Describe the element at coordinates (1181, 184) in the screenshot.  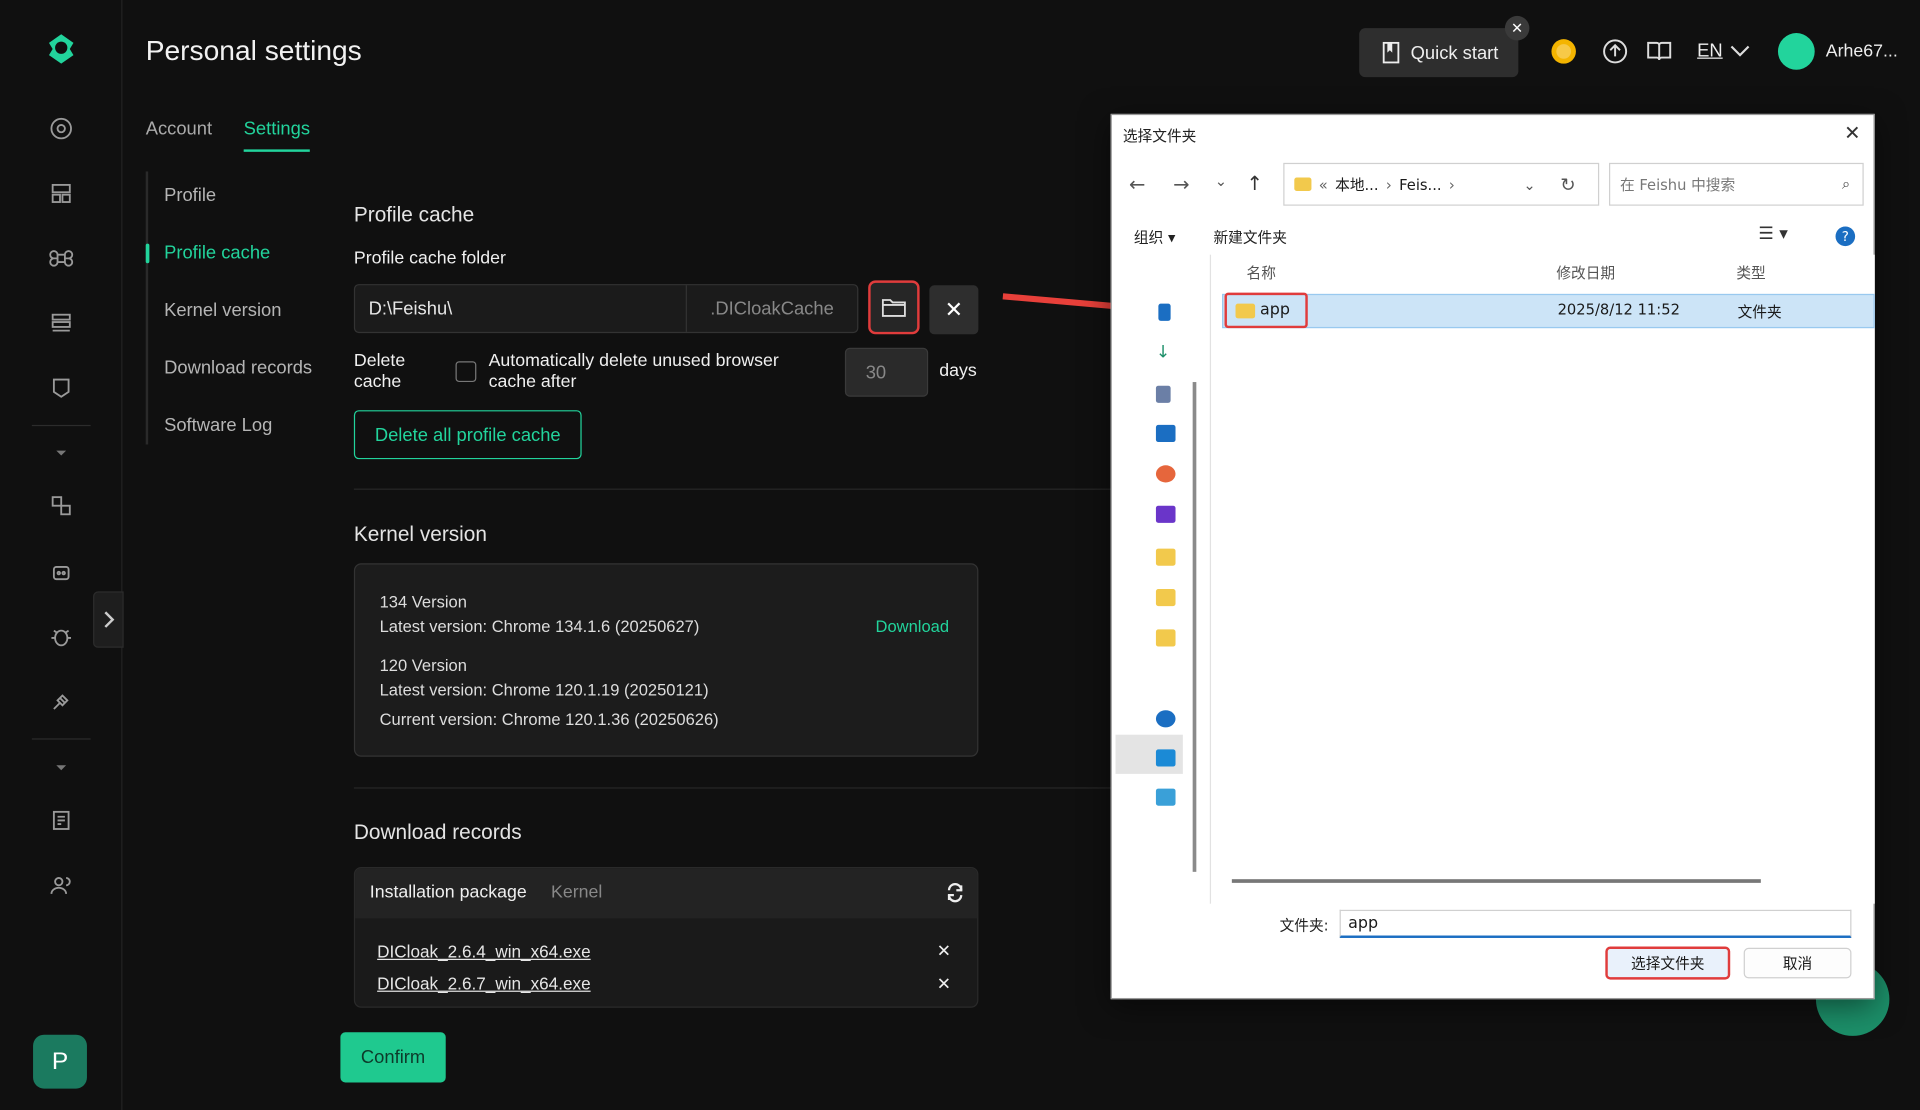
I see `forward-arrow-icon: →` at that location.